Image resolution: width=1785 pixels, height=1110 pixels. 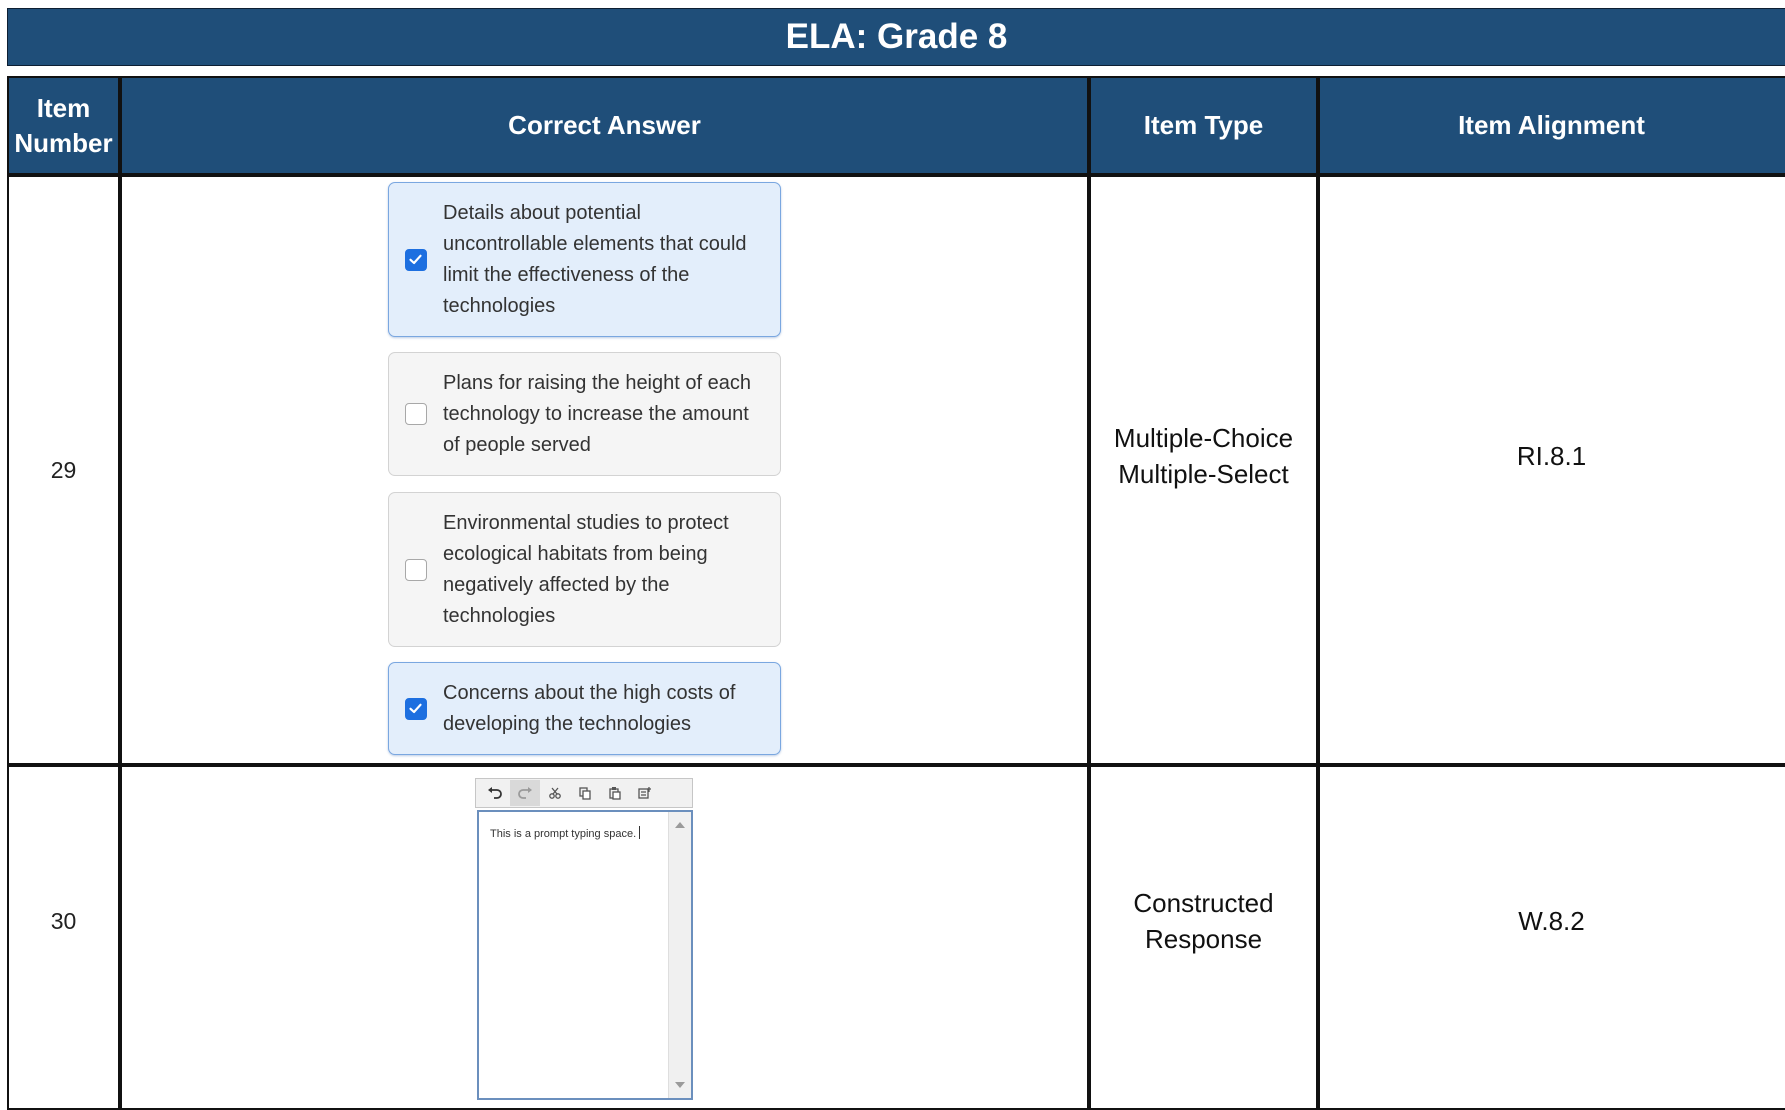 I want to click on title-text: ELA: Grade 8, so click(x=896, y=36).